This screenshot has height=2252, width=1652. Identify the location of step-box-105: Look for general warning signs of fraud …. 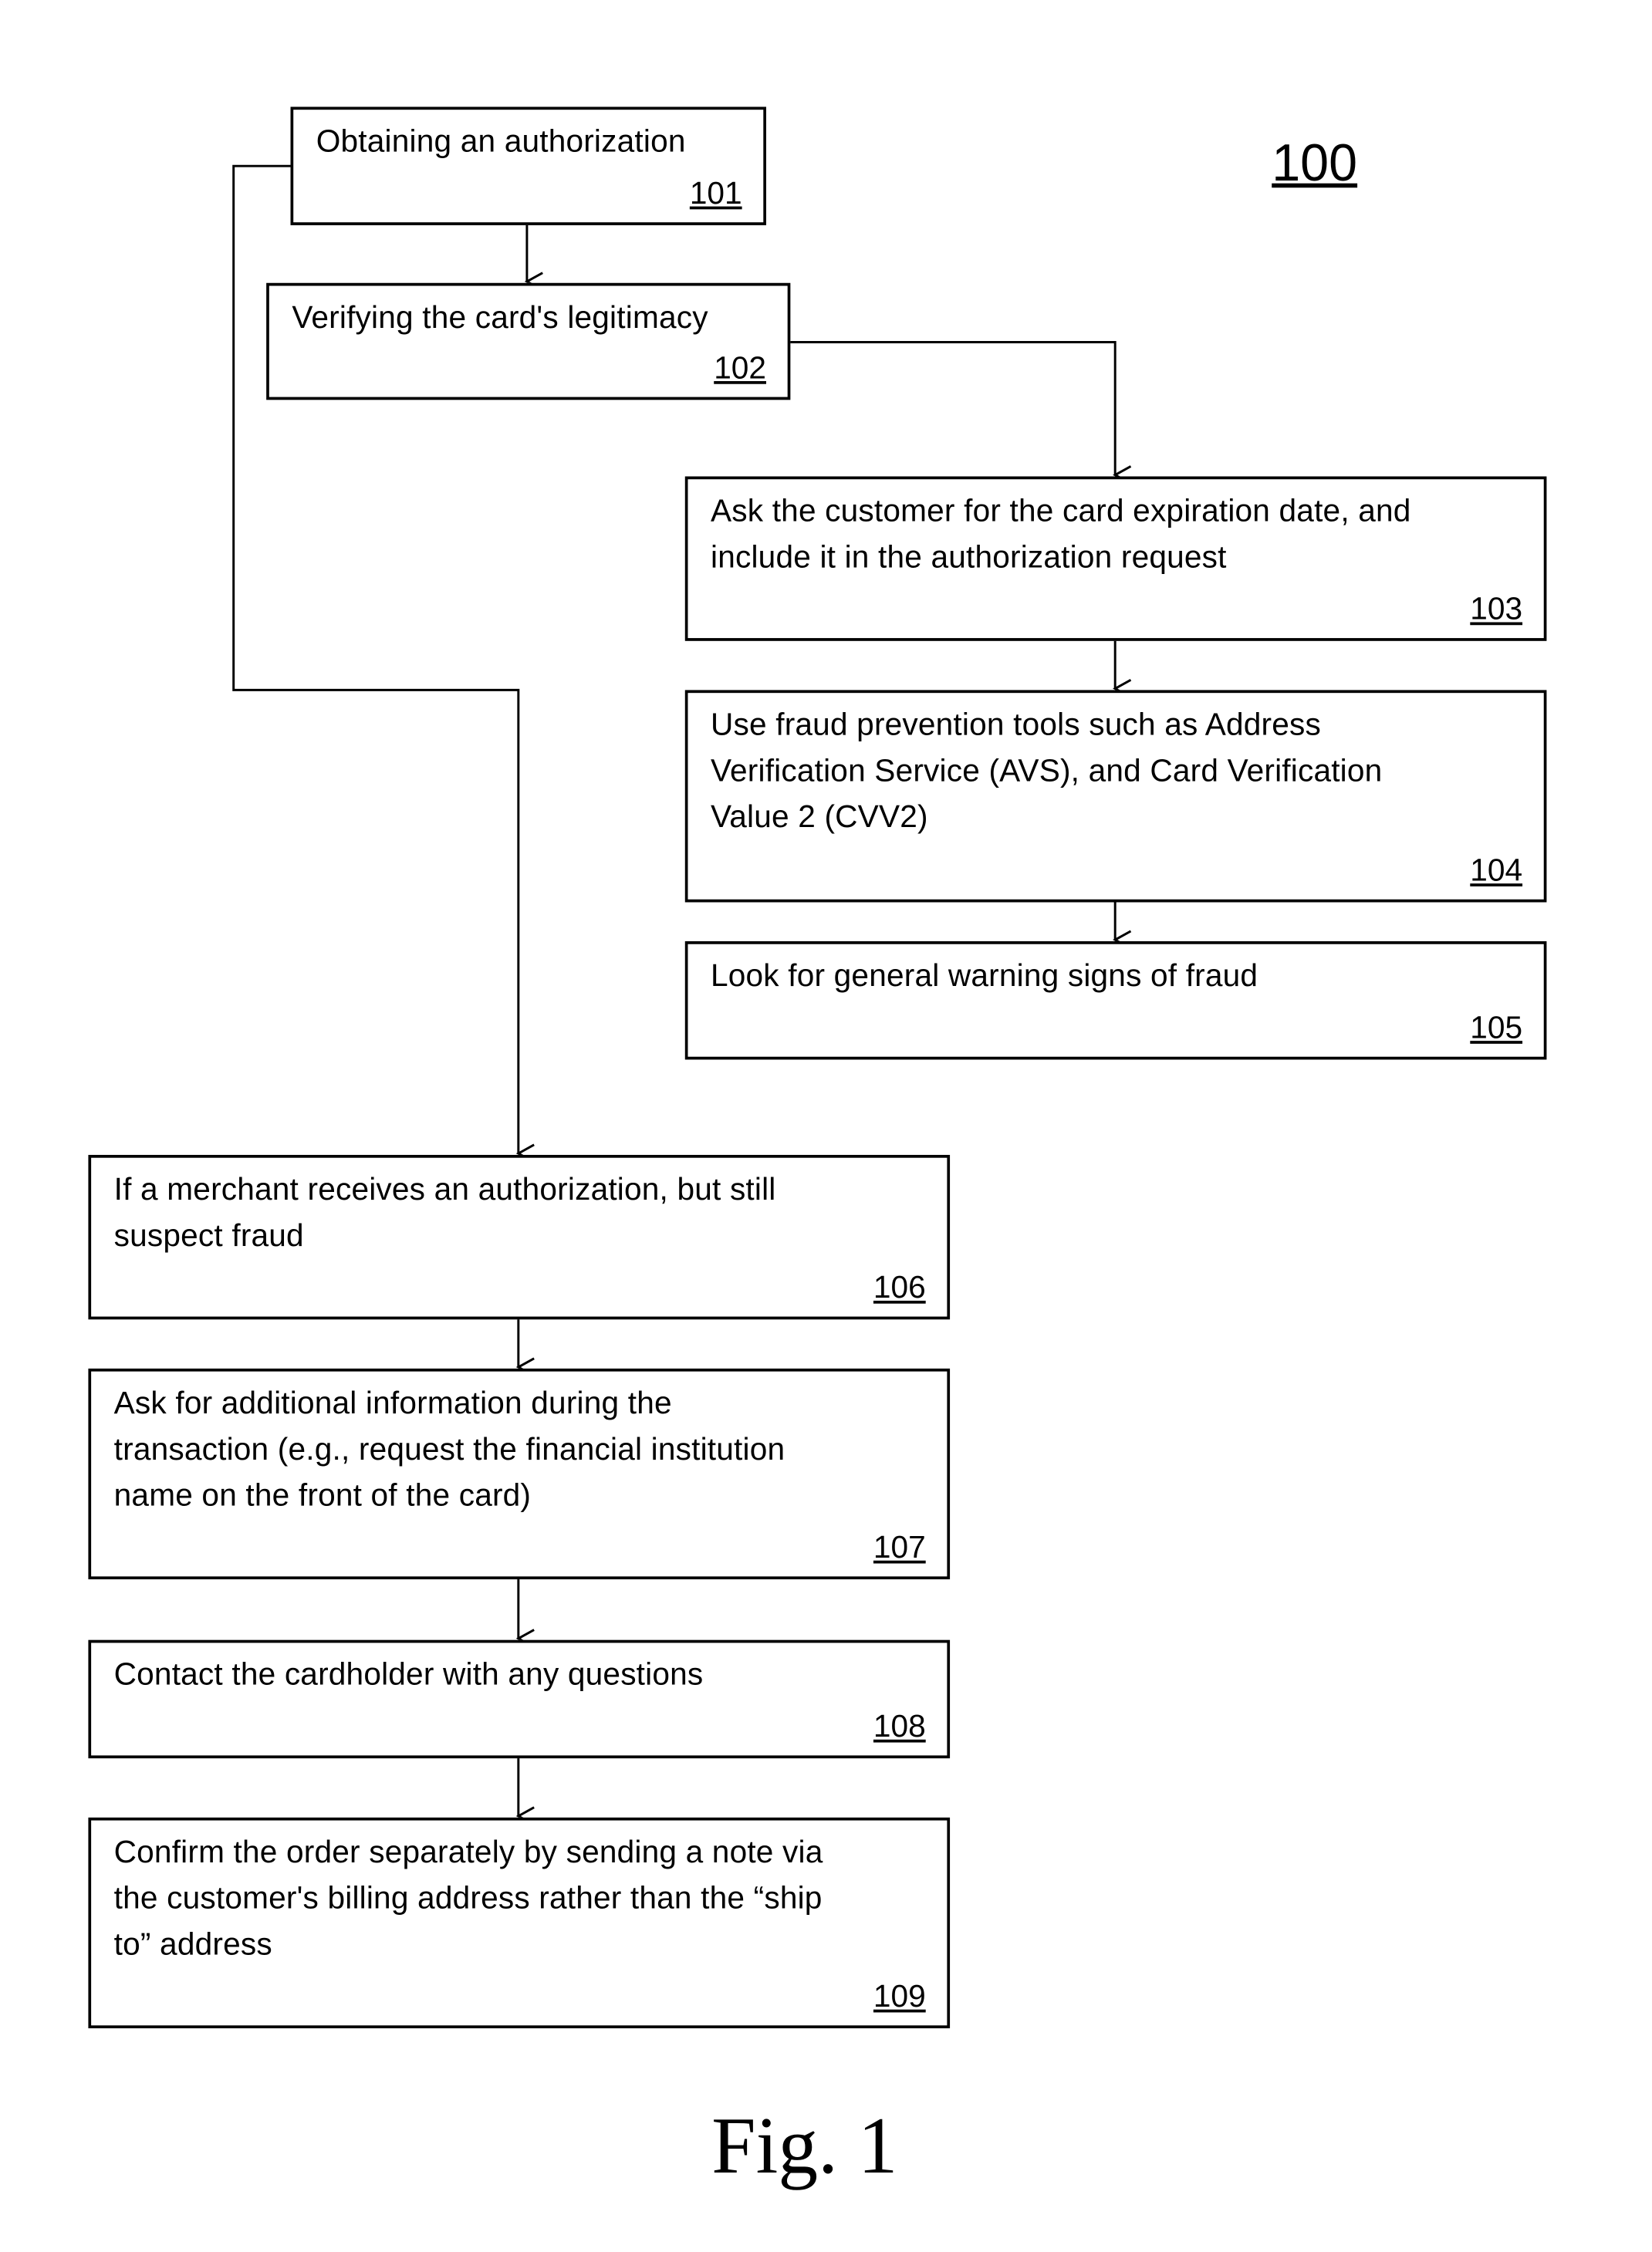
(1115, 1000).